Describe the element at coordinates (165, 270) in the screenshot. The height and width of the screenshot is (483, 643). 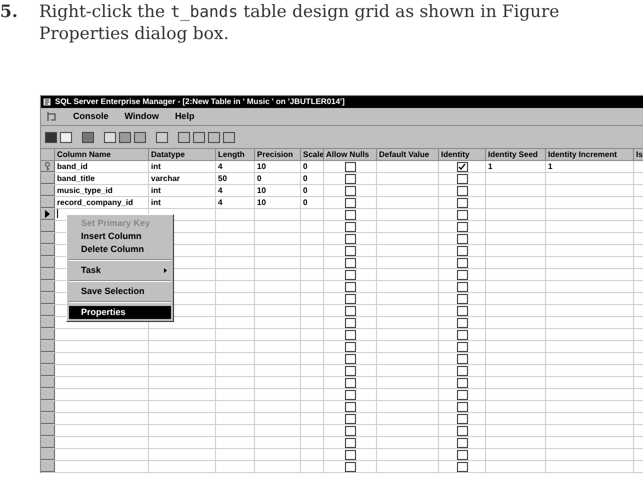
I see `submenu-arrow-icon` at that location.